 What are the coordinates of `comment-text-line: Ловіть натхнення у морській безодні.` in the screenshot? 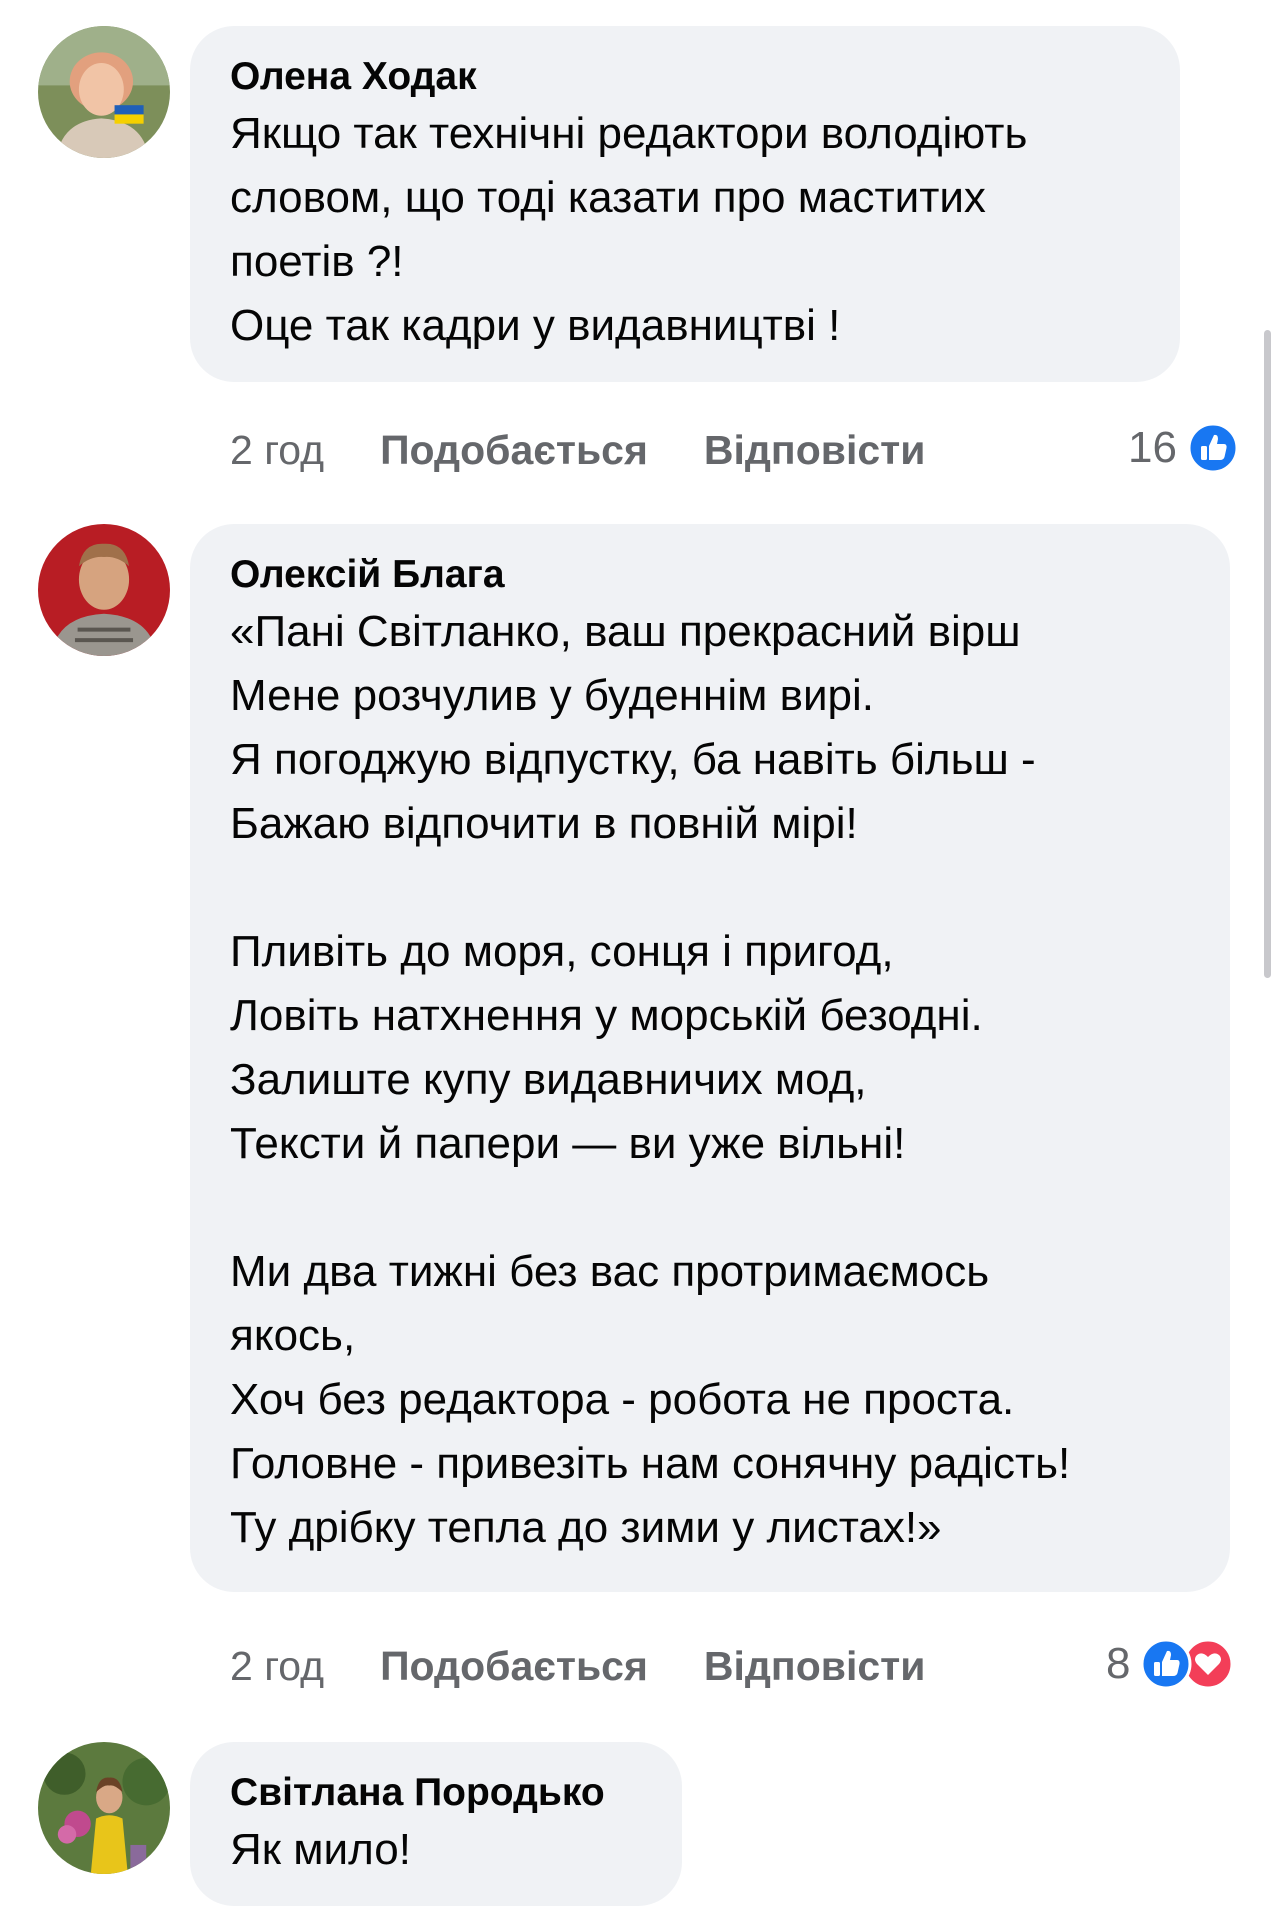 It's located at (606, 1015).